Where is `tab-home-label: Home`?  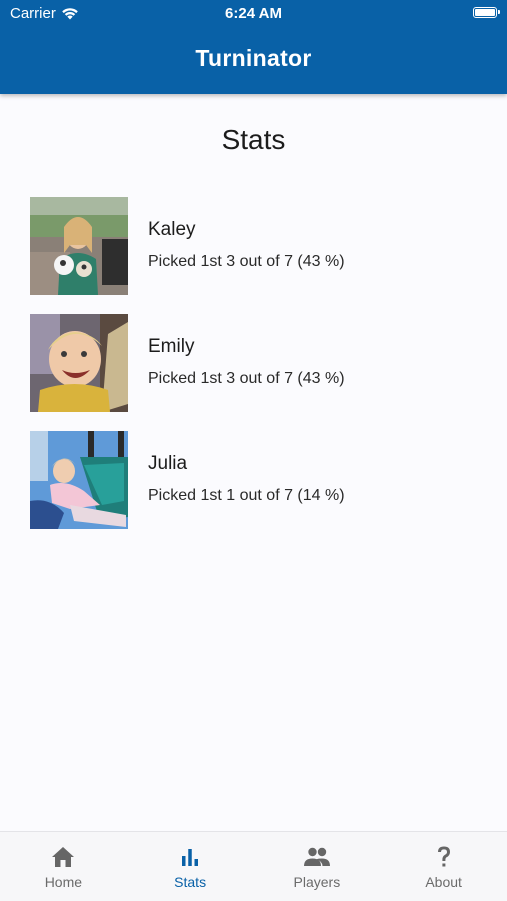
tab-home-label: Home is located at coordinates (63, 882).